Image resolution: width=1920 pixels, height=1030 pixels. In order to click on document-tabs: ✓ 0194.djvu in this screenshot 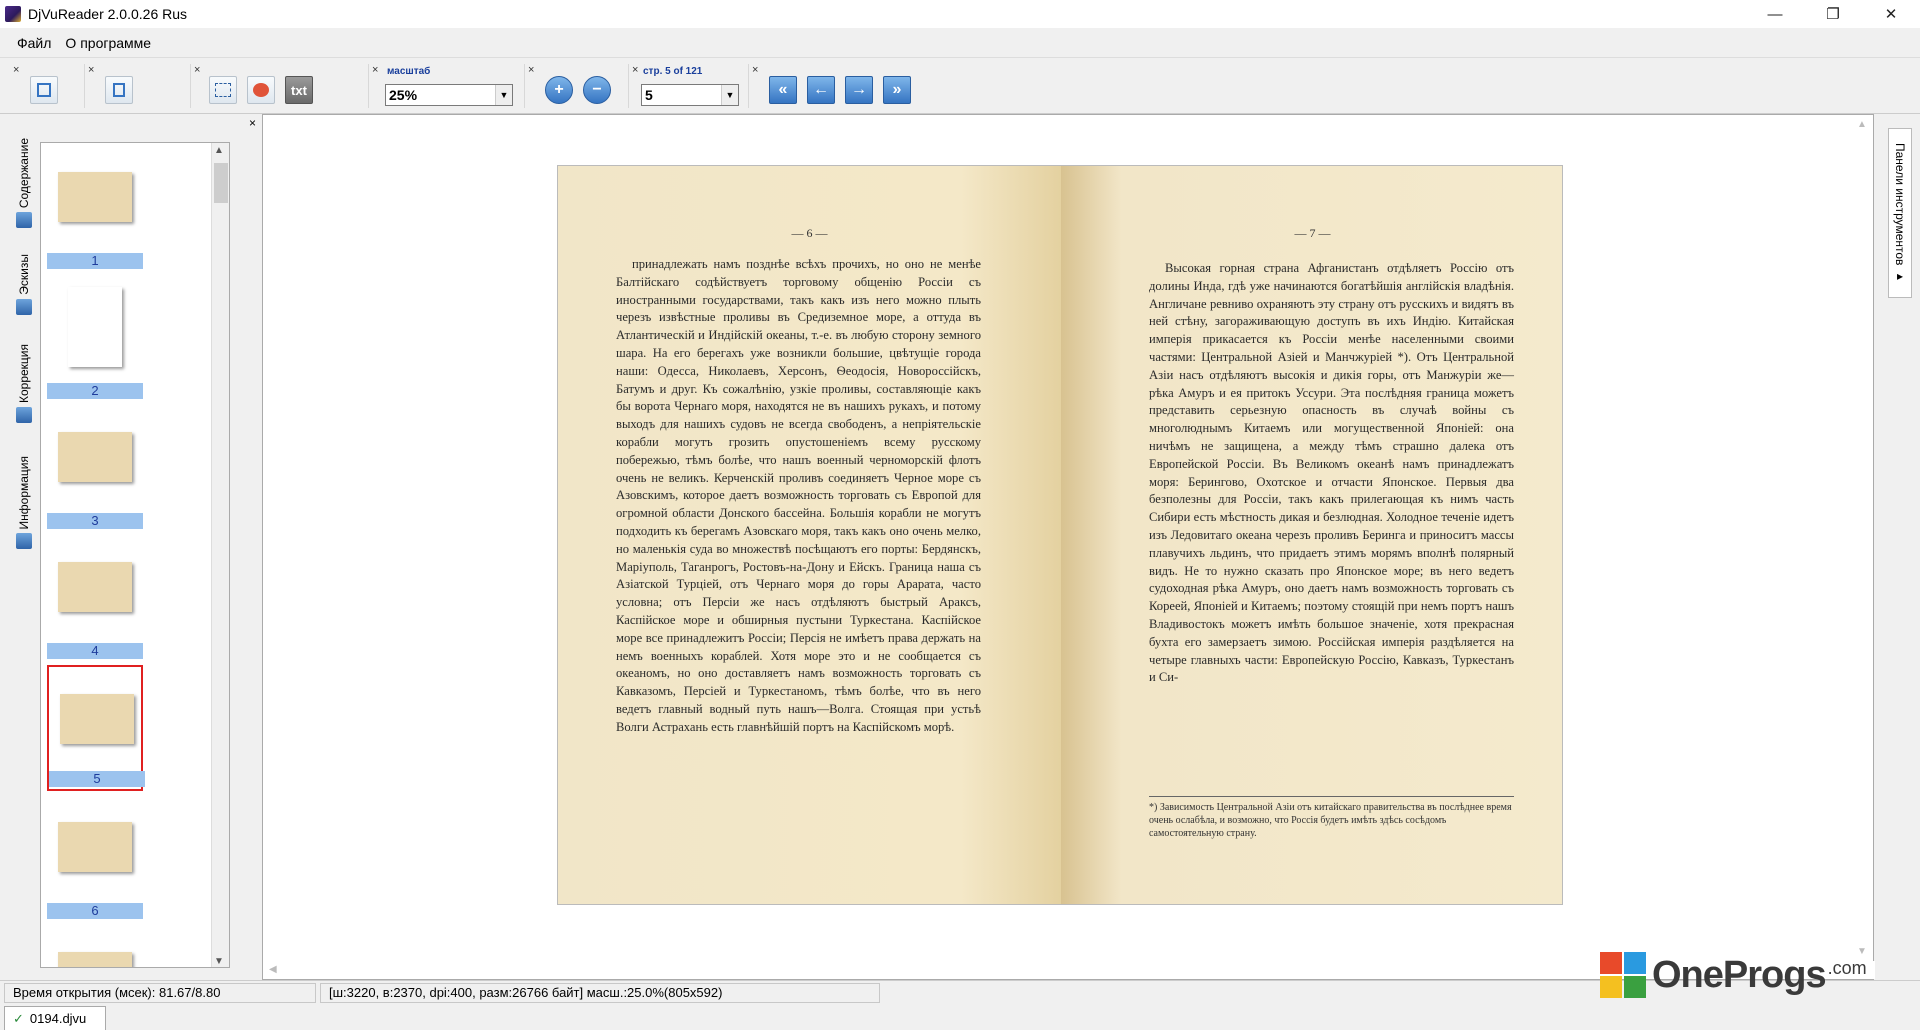, I will do `click(960, 1017)`.